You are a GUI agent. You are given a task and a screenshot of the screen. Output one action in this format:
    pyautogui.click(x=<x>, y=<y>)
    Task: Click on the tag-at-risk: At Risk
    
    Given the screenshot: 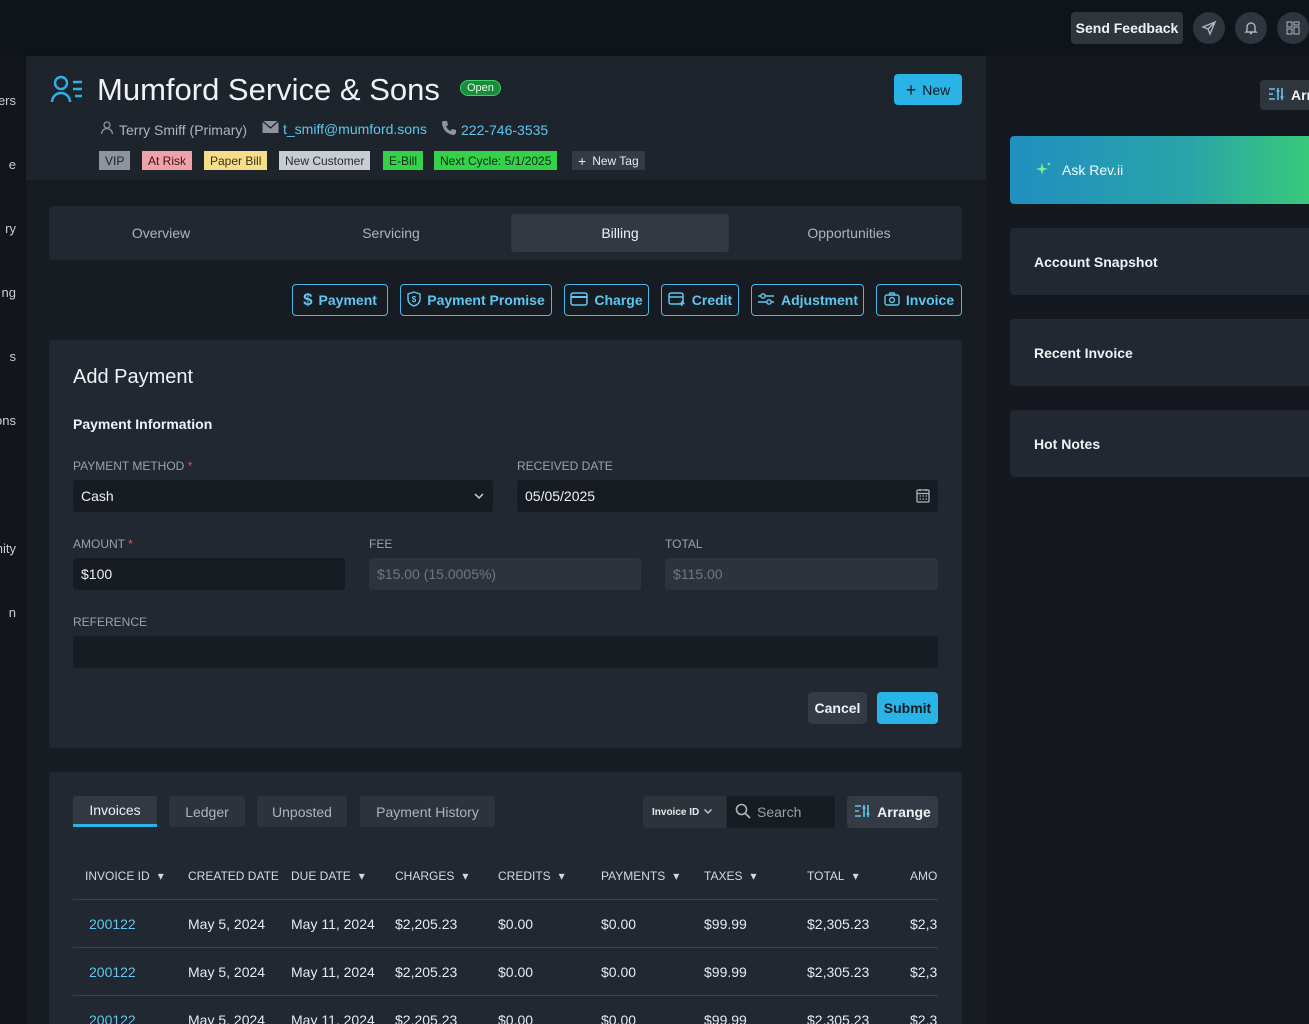 What is the action you would take?
    pyautogui.click(x=167, y=160)
    